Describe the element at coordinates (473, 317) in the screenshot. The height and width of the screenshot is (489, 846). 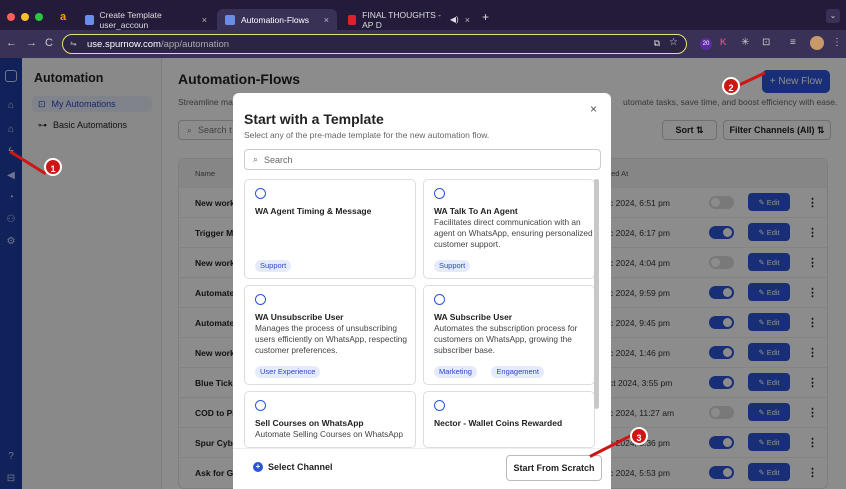
I see `template-card-title: WA Subscribe User` at that location.